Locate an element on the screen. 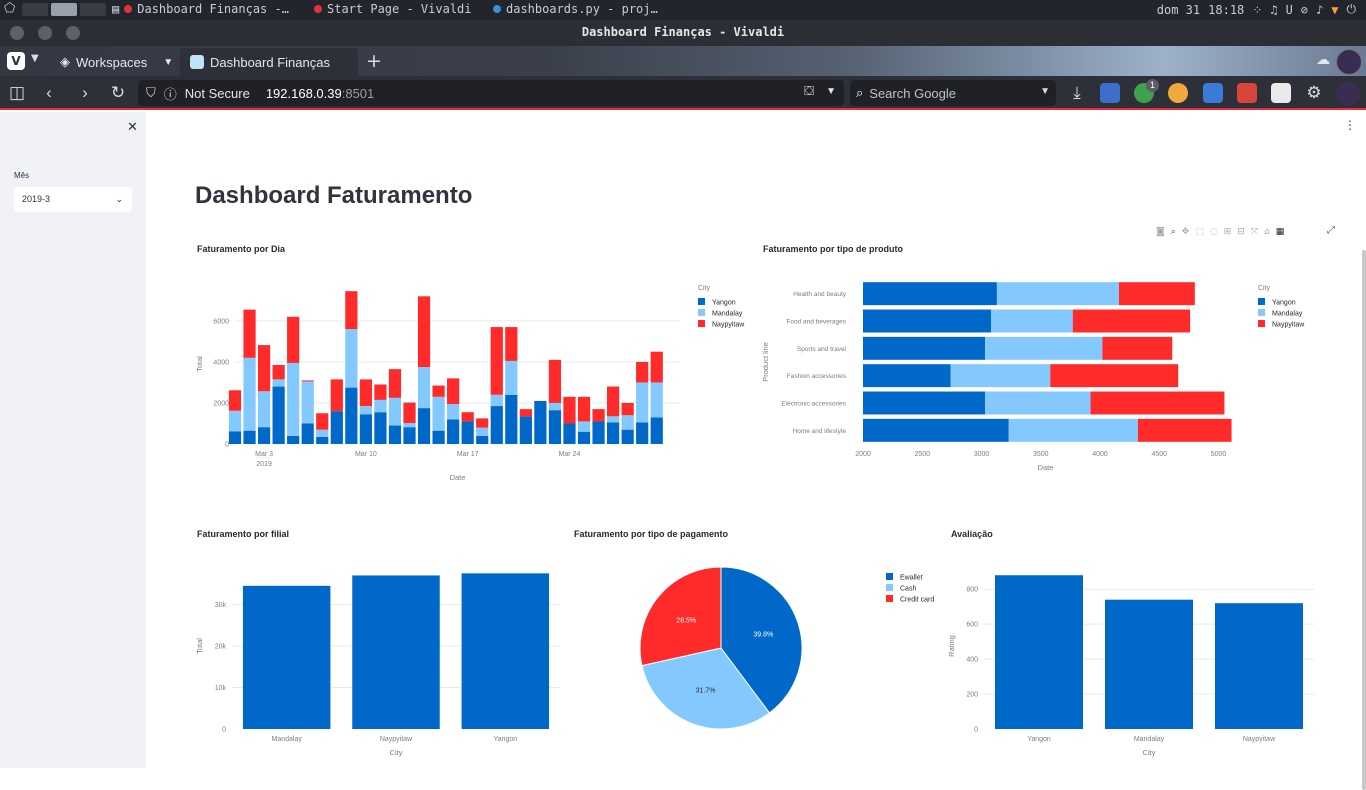  zoom-icon: ⌕ is located at coordinates (1173, 232).